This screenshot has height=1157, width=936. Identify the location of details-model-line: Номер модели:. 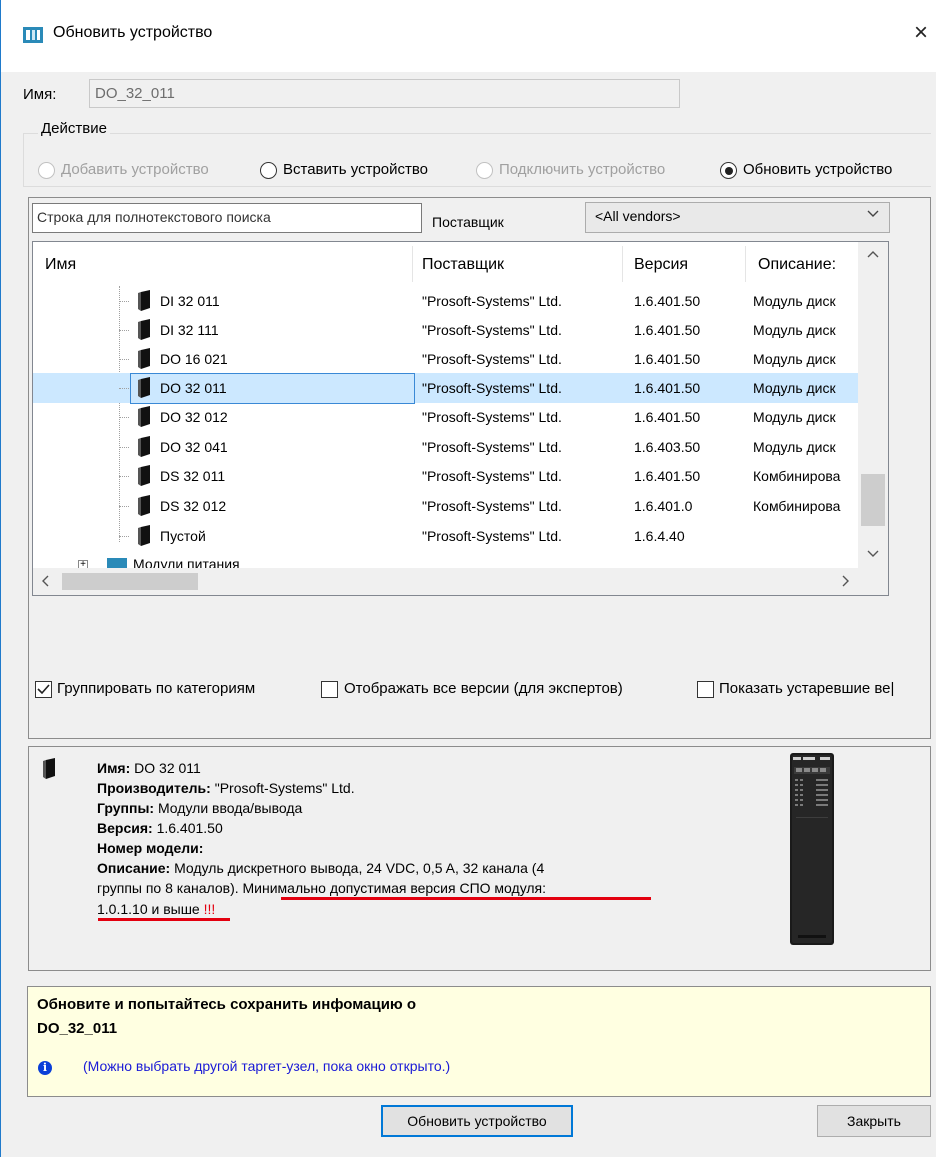
(150, 848).